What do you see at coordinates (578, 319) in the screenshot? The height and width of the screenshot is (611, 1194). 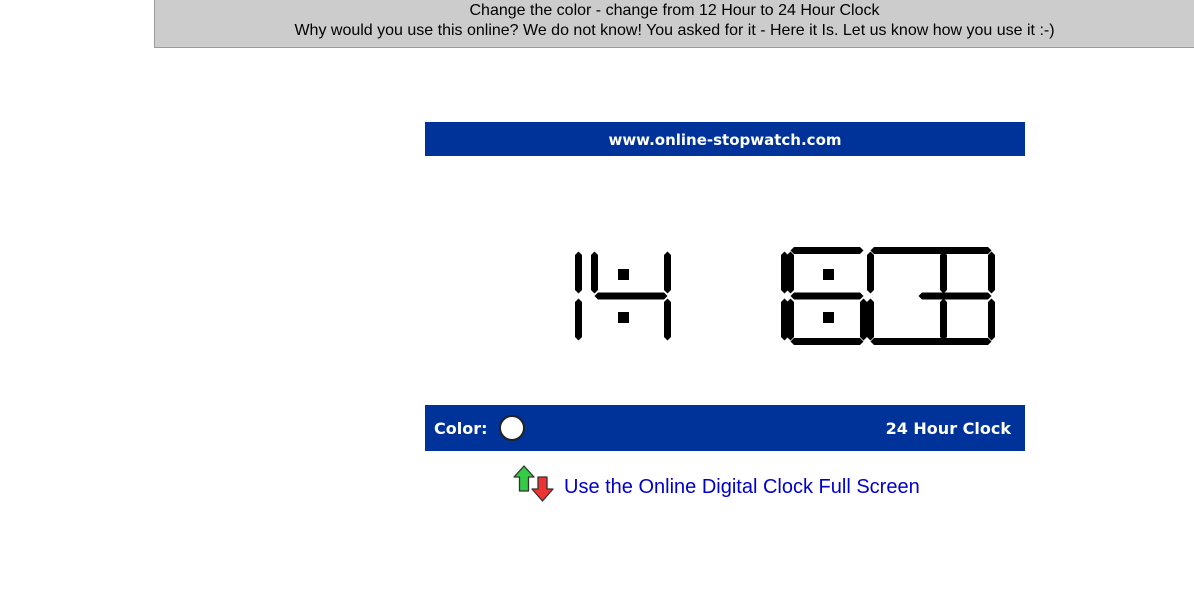 I see `hours-digit-1-segment-c` at bounding box center [578, 319].